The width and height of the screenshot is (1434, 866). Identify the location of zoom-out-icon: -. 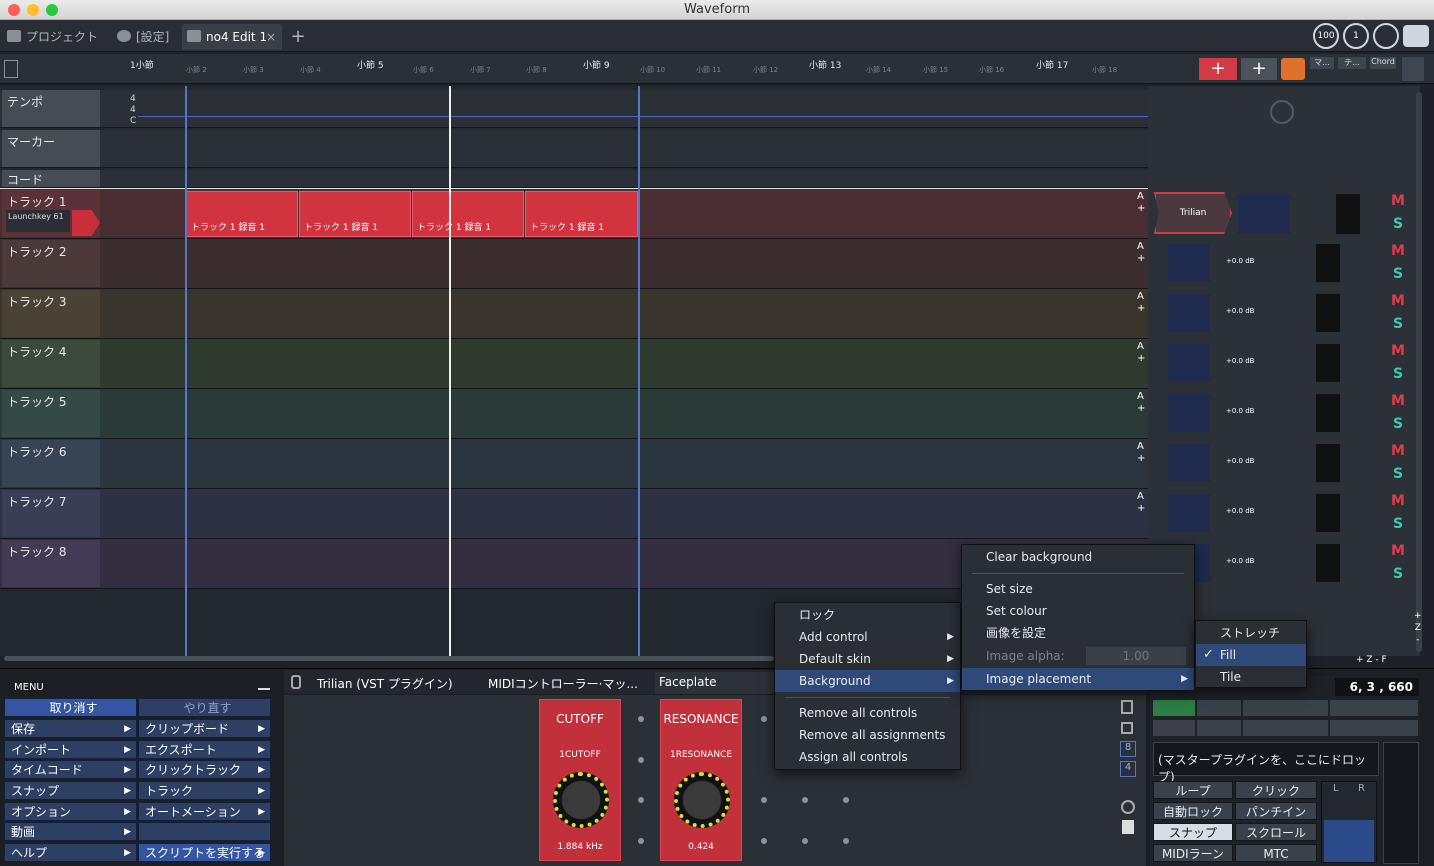
(1418, 640).